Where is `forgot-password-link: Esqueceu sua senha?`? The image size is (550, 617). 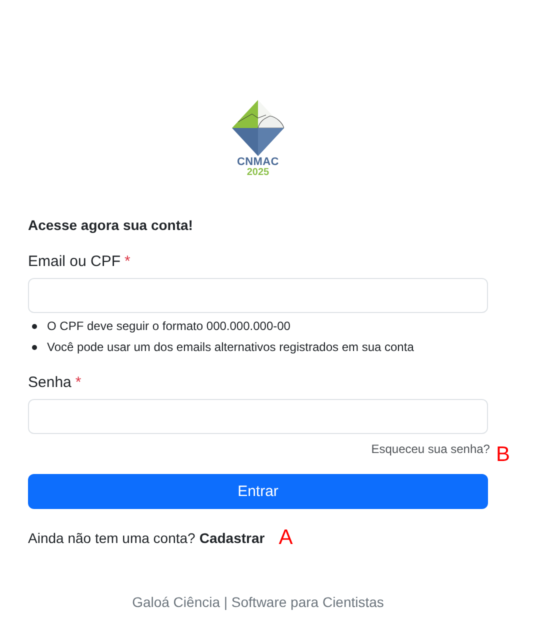
forgot-password-link: Esqueceu sua senha? is located at coordinates (430, 449).